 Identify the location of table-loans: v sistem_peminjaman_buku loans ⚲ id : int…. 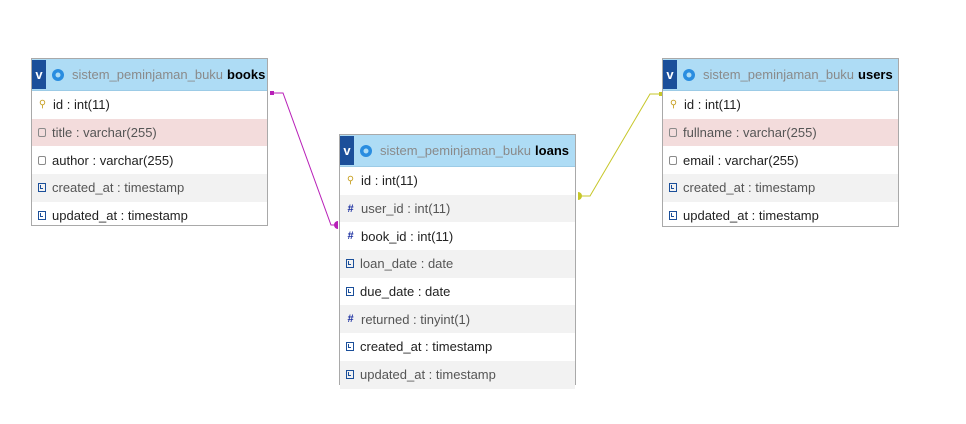
(457, 261).